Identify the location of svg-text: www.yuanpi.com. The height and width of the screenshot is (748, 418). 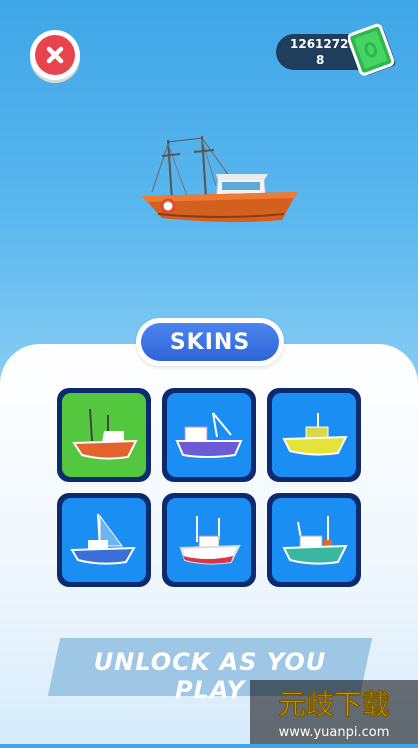
(334, 732).